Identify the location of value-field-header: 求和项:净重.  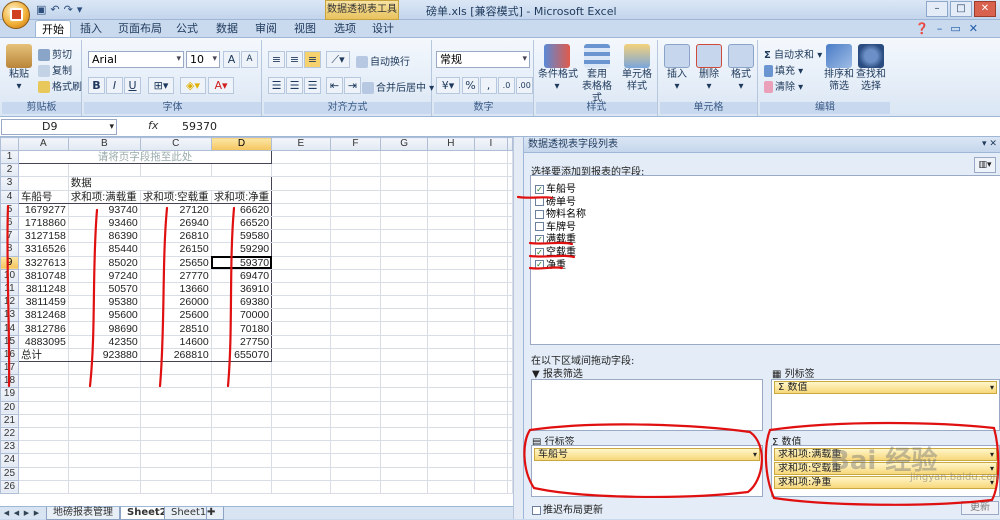
(241, 196).